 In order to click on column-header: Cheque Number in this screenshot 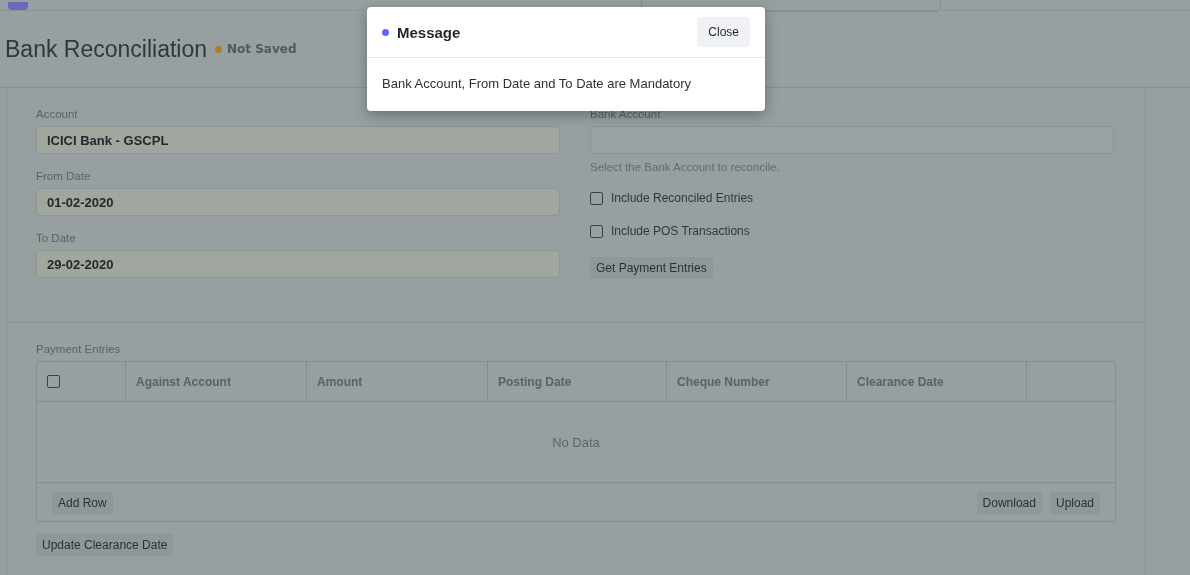, I will do `click(756, 381)`.